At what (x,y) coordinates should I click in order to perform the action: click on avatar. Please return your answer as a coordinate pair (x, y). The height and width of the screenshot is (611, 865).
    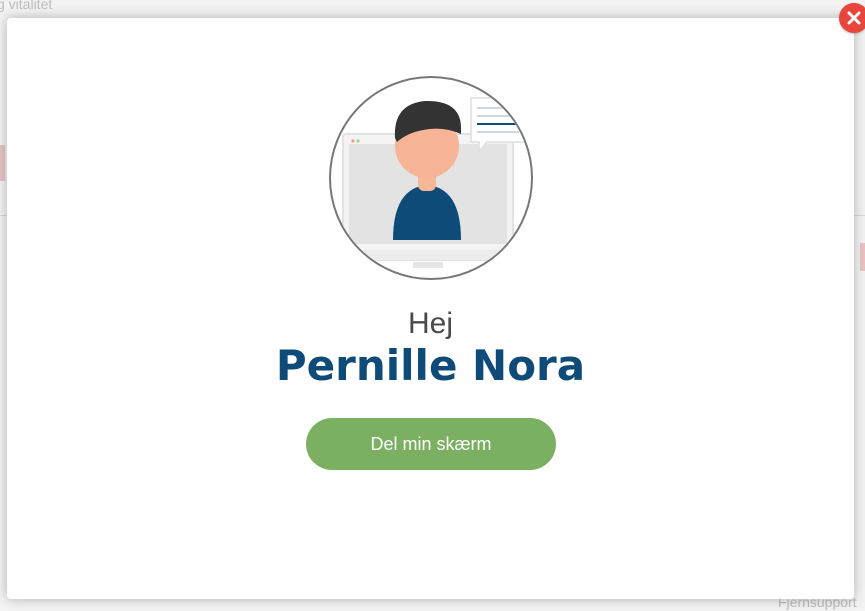
    Looking at the image, I should click on (431, 178).